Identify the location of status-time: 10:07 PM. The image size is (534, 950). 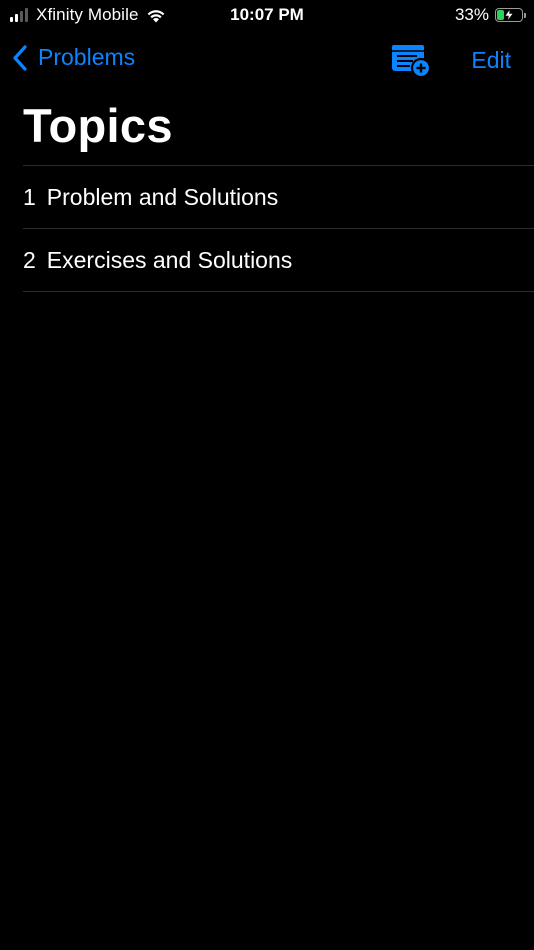
(267, 14).